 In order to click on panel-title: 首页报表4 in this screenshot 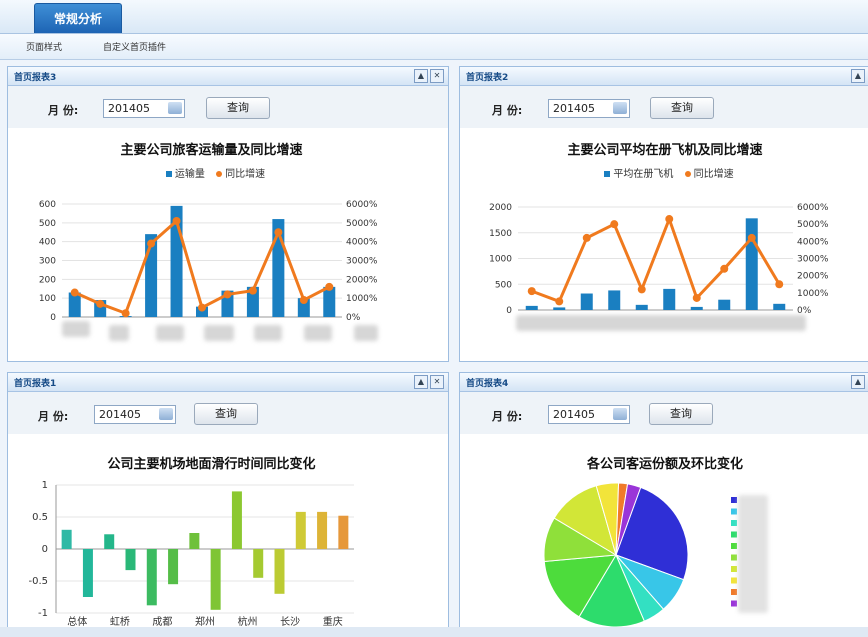, I will do `click(487, 384)`.